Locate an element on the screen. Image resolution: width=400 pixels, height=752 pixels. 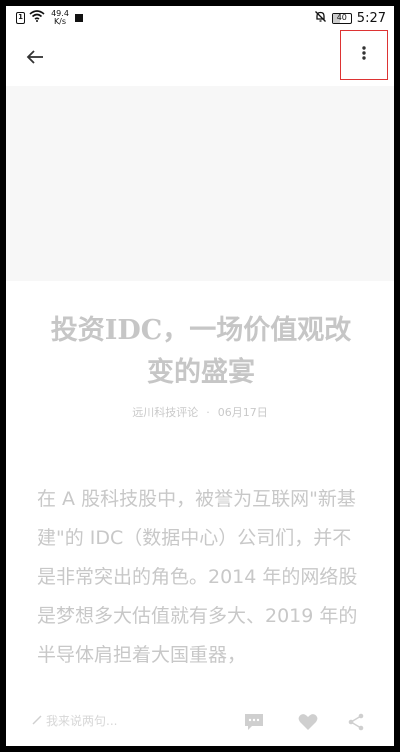
clock: 5:27 is located at coordinates (371, 18).